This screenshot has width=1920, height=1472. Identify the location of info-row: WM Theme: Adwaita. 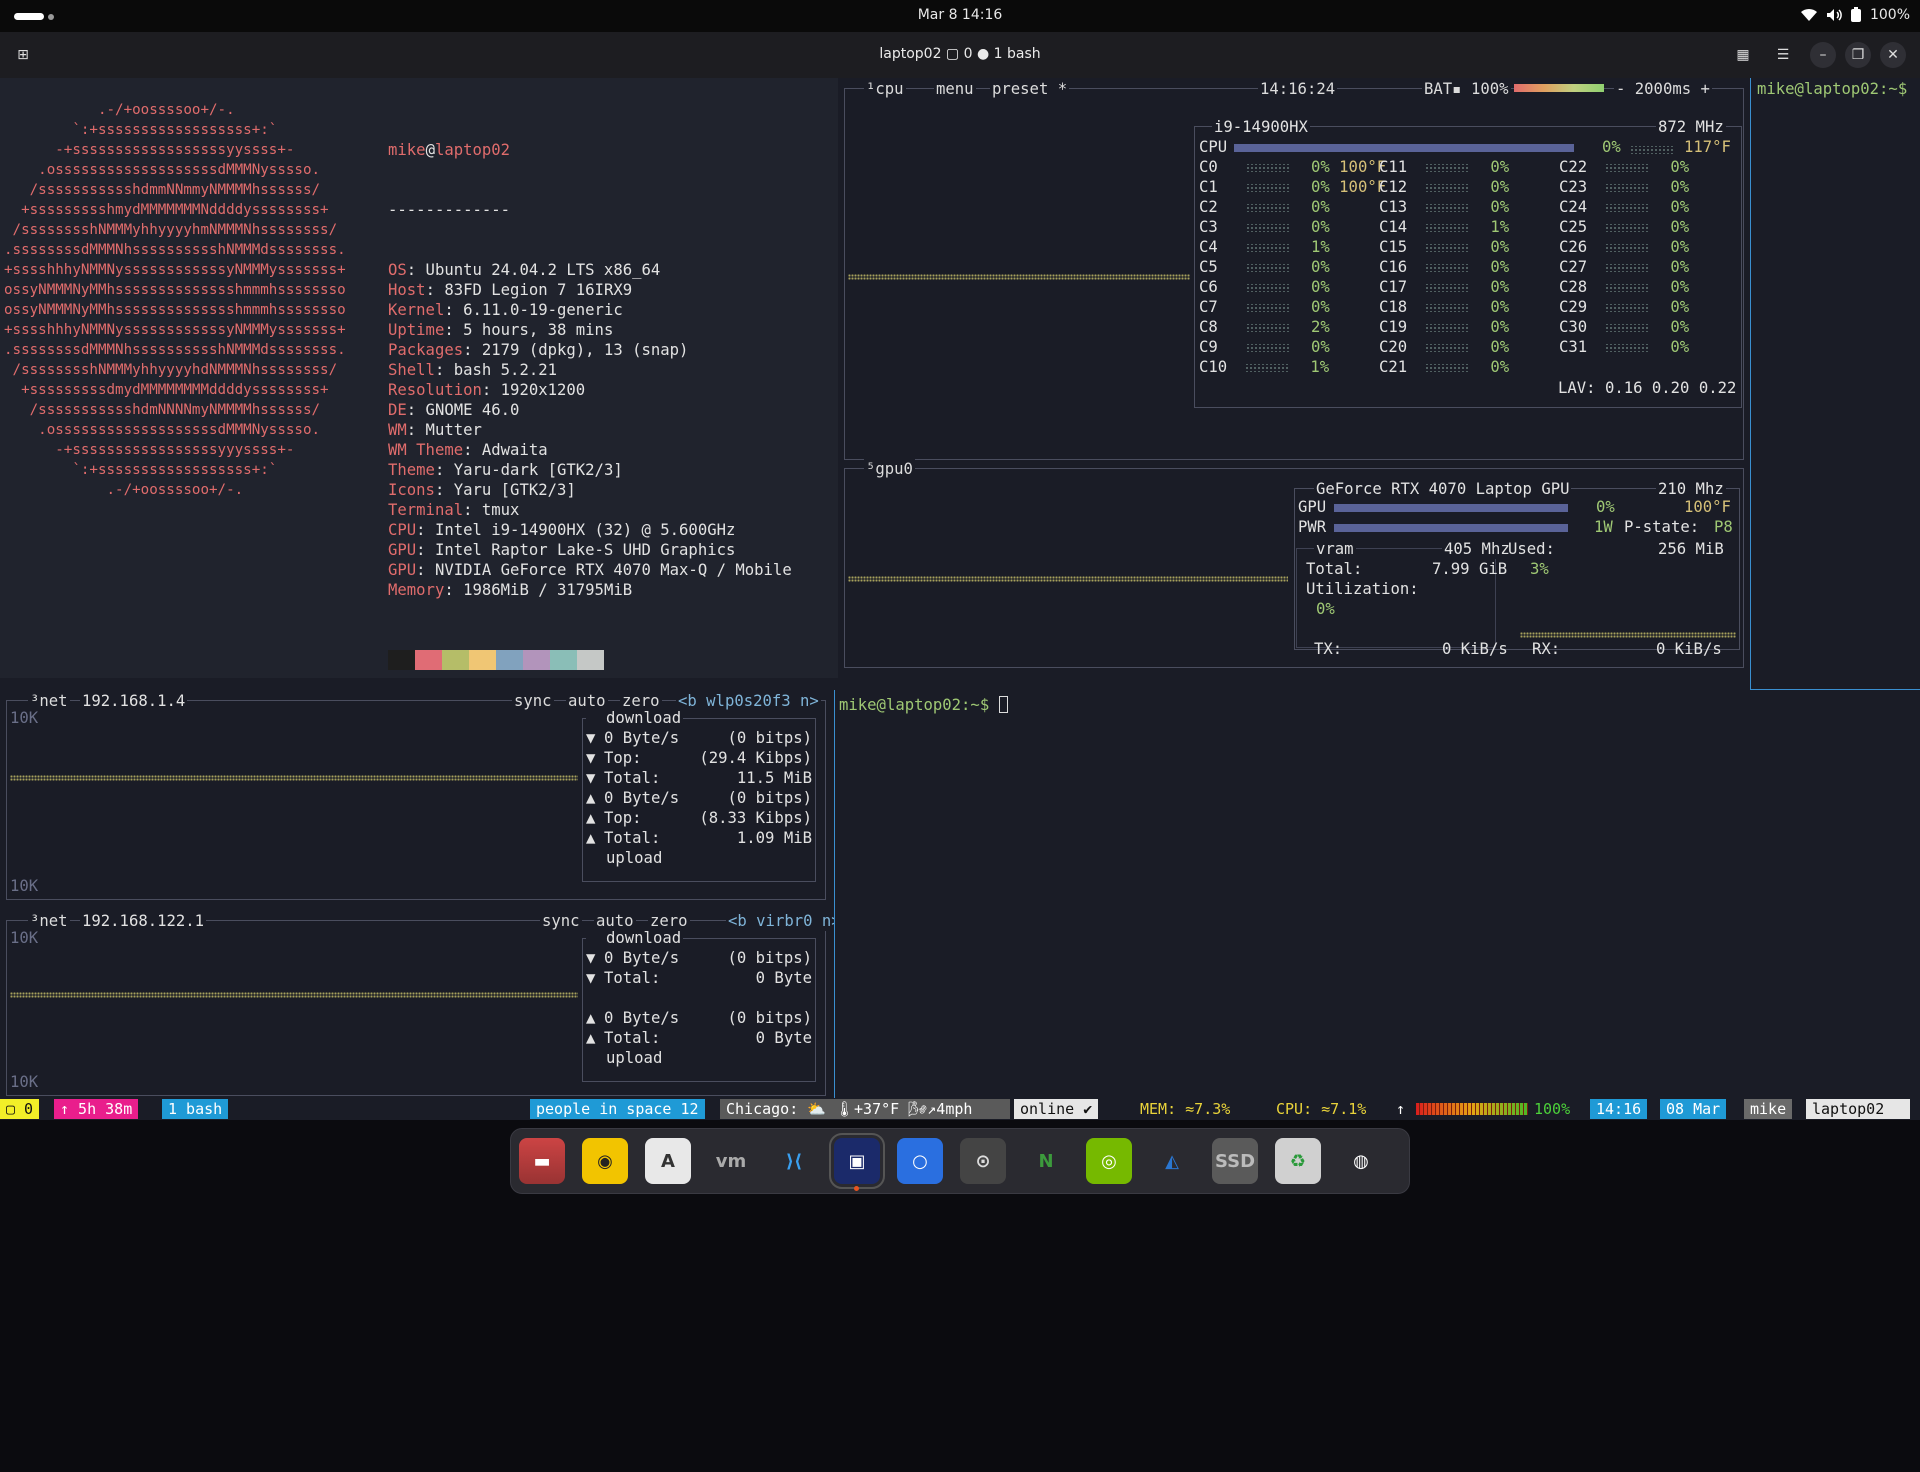
(590, 450).